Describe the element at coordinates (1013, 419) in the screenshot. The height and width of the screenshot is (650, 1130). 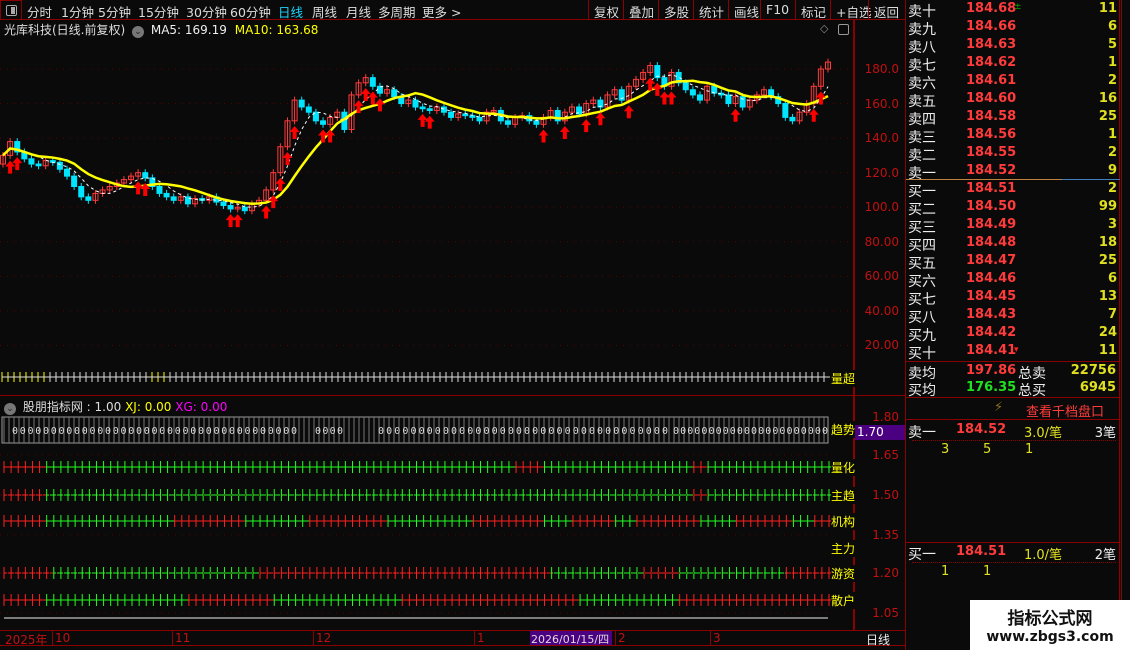
I see `divider` at that location.